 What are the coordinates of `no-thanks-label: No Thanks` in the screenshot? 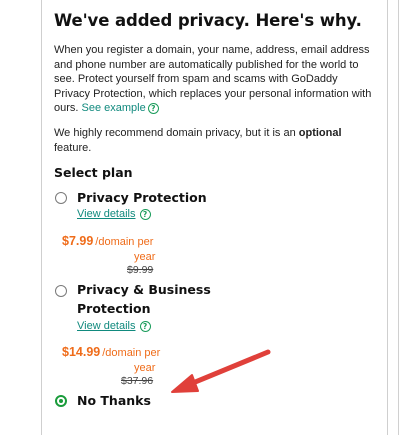 It's located at (114, 400).